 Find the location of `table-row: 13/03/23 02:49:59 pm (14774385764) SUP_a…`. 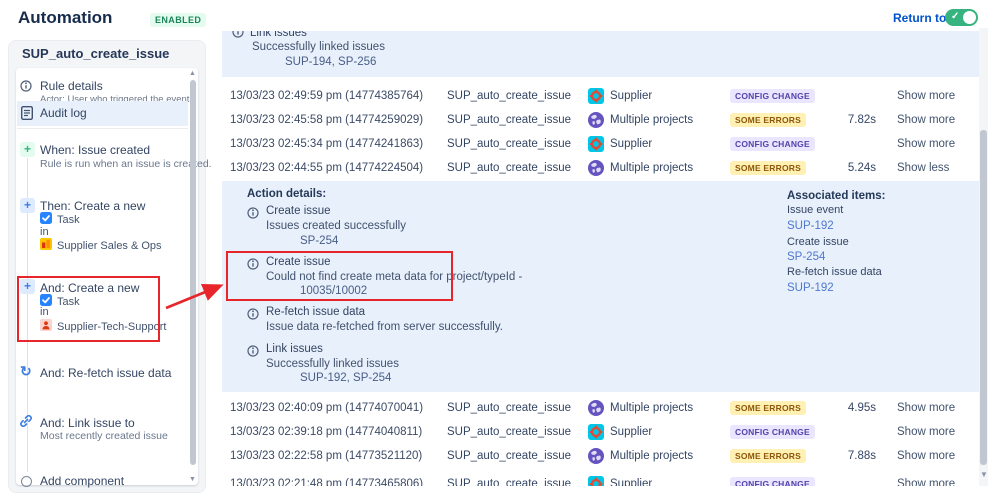

table-row: 13/03/23 02:49:59 pm (14774385764) SUP_a… is located at coordinates (603, 96).